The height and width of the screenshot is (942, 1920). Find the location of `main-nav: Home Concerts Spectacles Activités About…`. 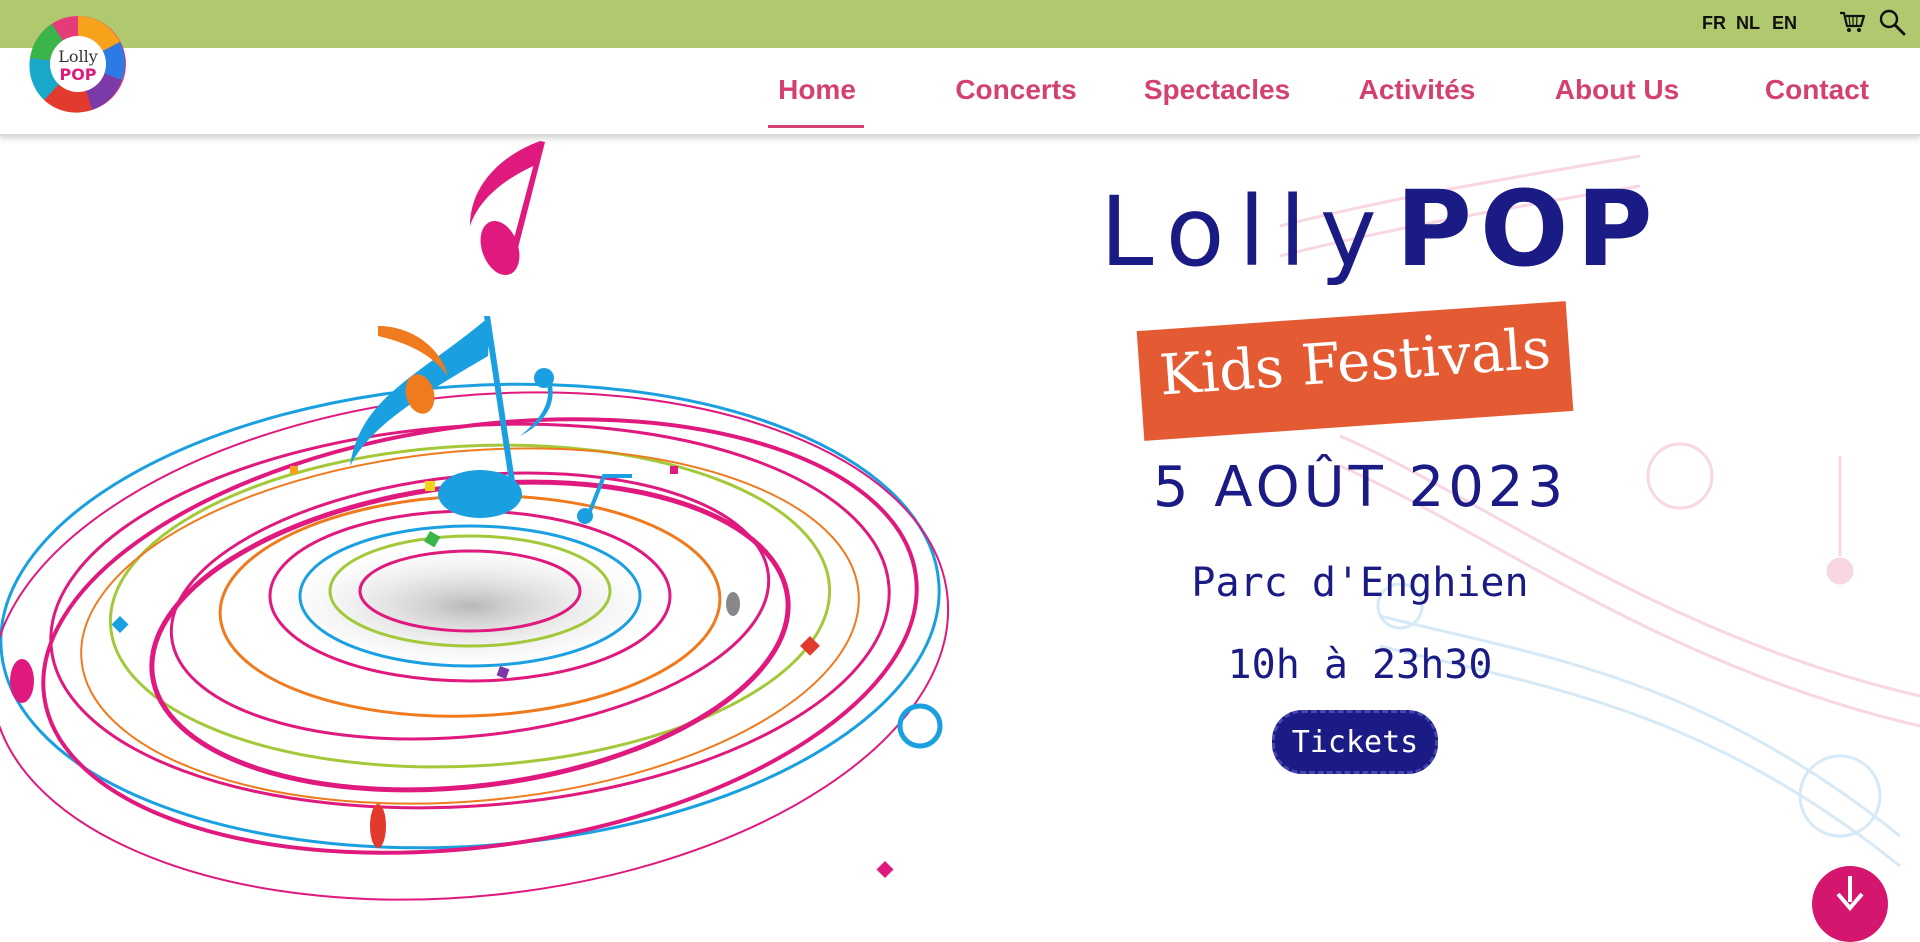

main-nav: Home Concerts Spectacles Activités About… is located at coordinates (960, 92).